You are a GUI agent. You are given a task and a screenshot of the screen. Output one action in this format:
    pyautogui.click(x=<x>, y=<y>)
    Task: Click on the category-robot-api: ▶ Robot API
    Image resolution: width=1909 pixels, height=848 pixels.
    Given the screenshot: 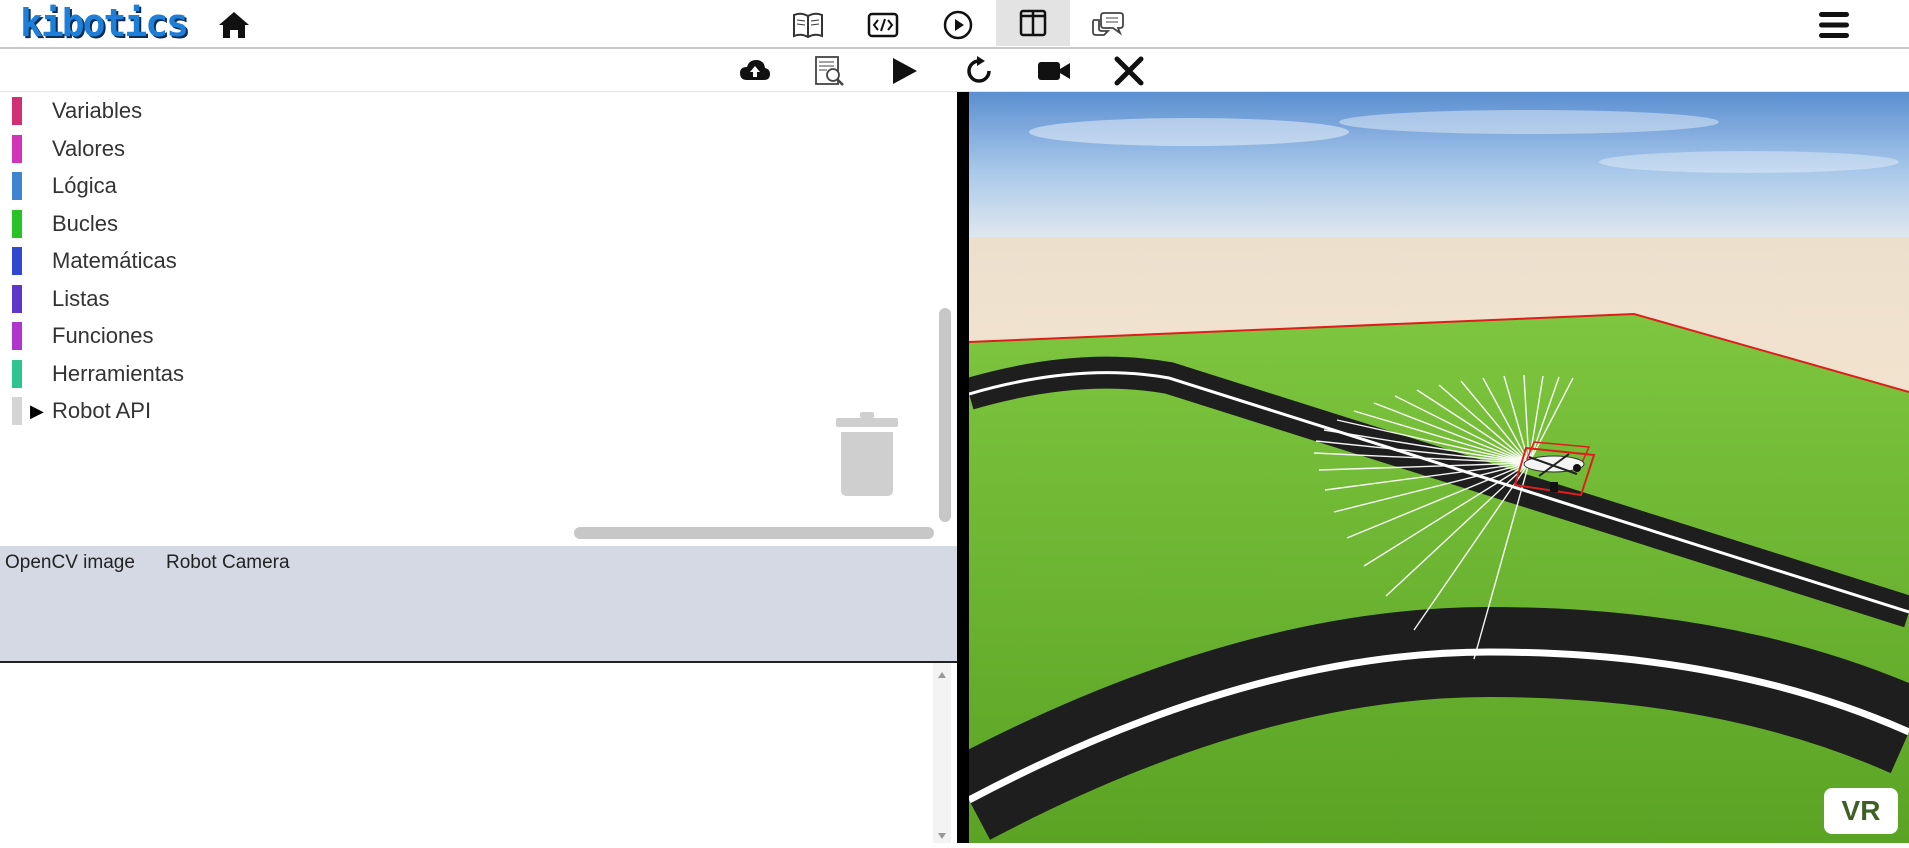 What is the action you would take?
    pyautogui.click(x=81, y=411)
    